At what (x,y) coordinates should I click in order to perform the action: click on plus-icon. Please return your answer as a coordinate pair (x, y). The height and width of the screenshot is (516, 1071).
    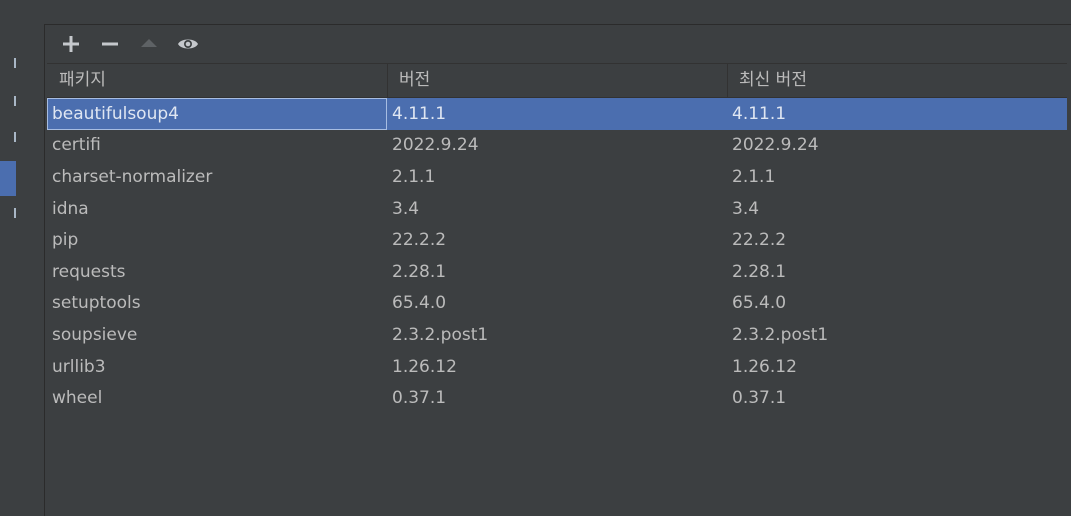
    Looking at the image, I should click on (71, 44).